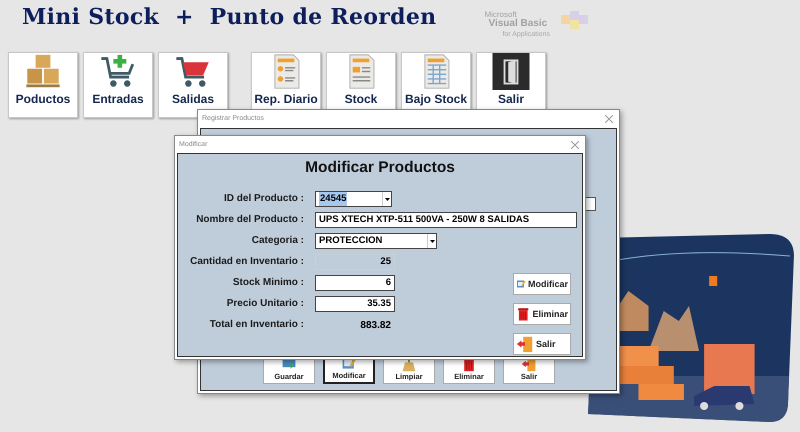 The image size is (800, 432). Describe the element at coordinates (500, 14) in the screenshot. I see `logo-brand: Microsoft` at that location.